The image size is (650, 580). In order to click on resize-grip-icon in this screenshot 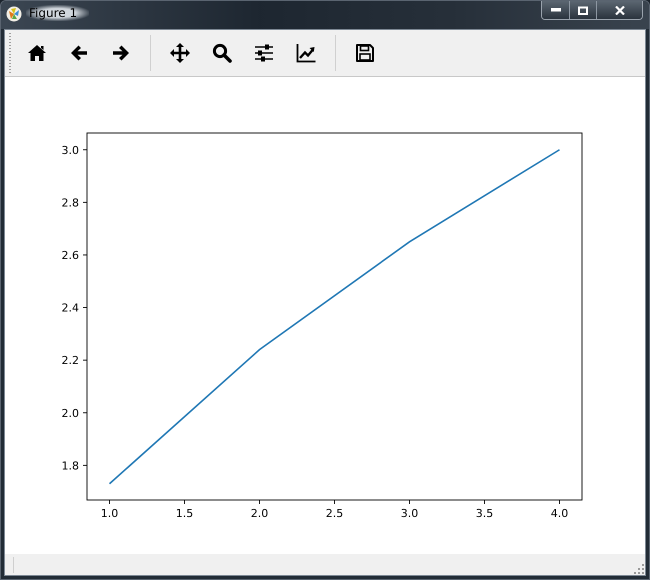, I will do `click(639, 569)`.